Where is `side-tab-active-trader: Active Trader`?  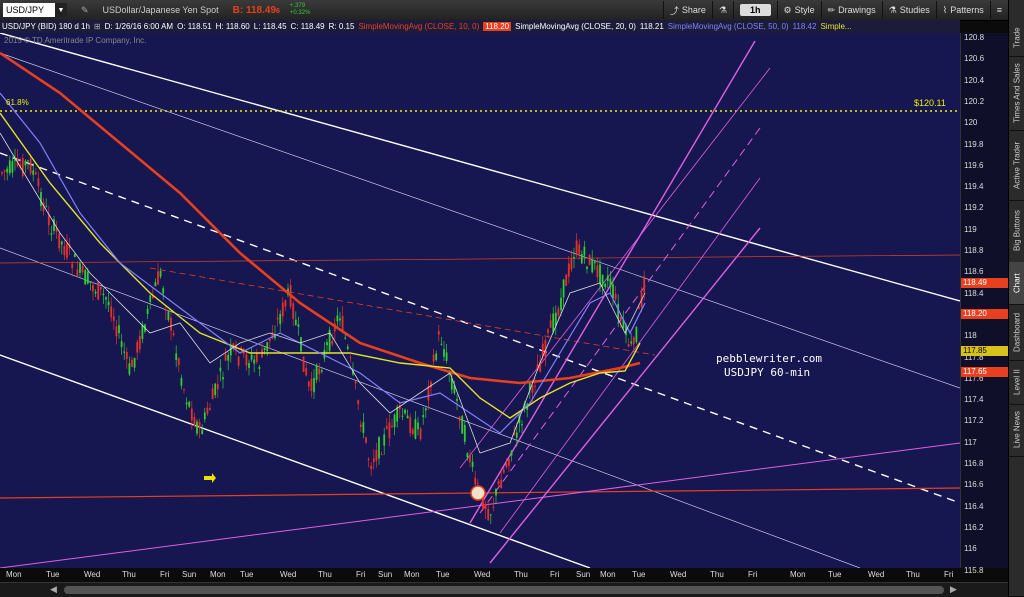
side-tab-active-trader: Active Trader is located at coordinates (1016, 165).